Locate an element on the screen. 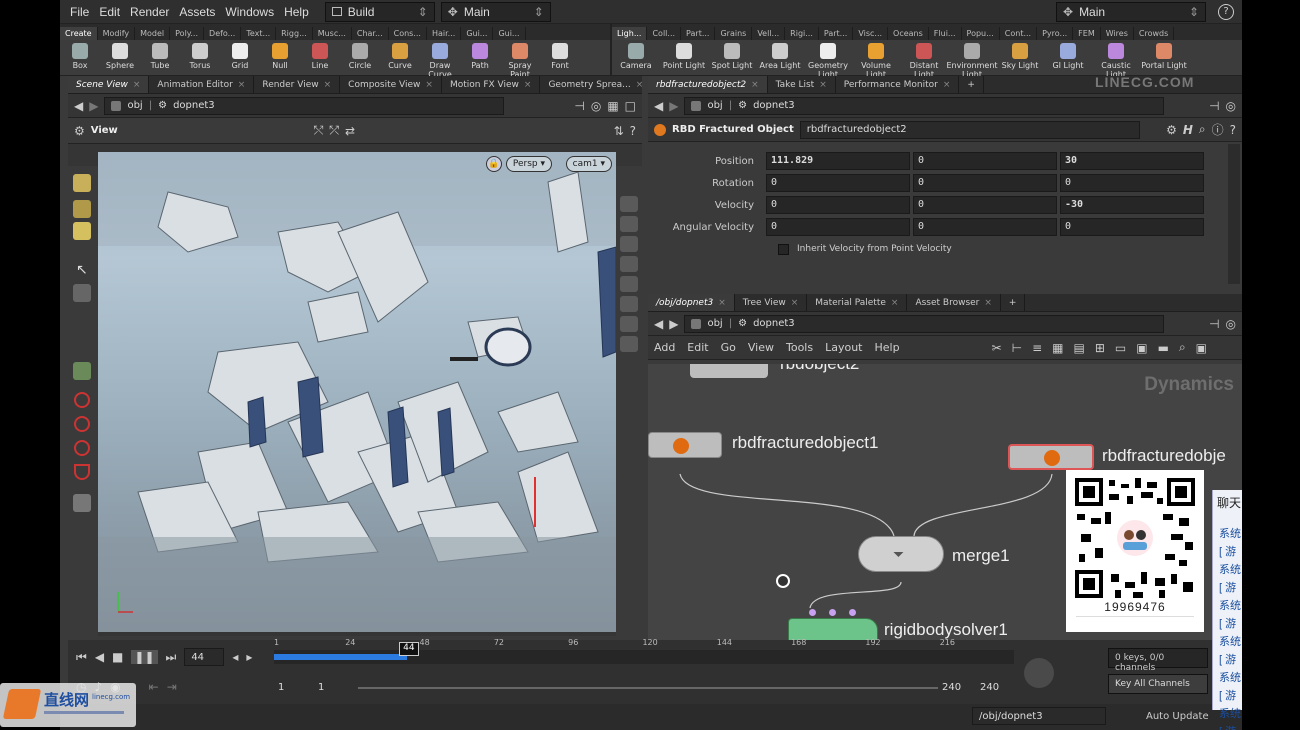  select-tool-icon: ⤲ is located at coordinates (319, 130).